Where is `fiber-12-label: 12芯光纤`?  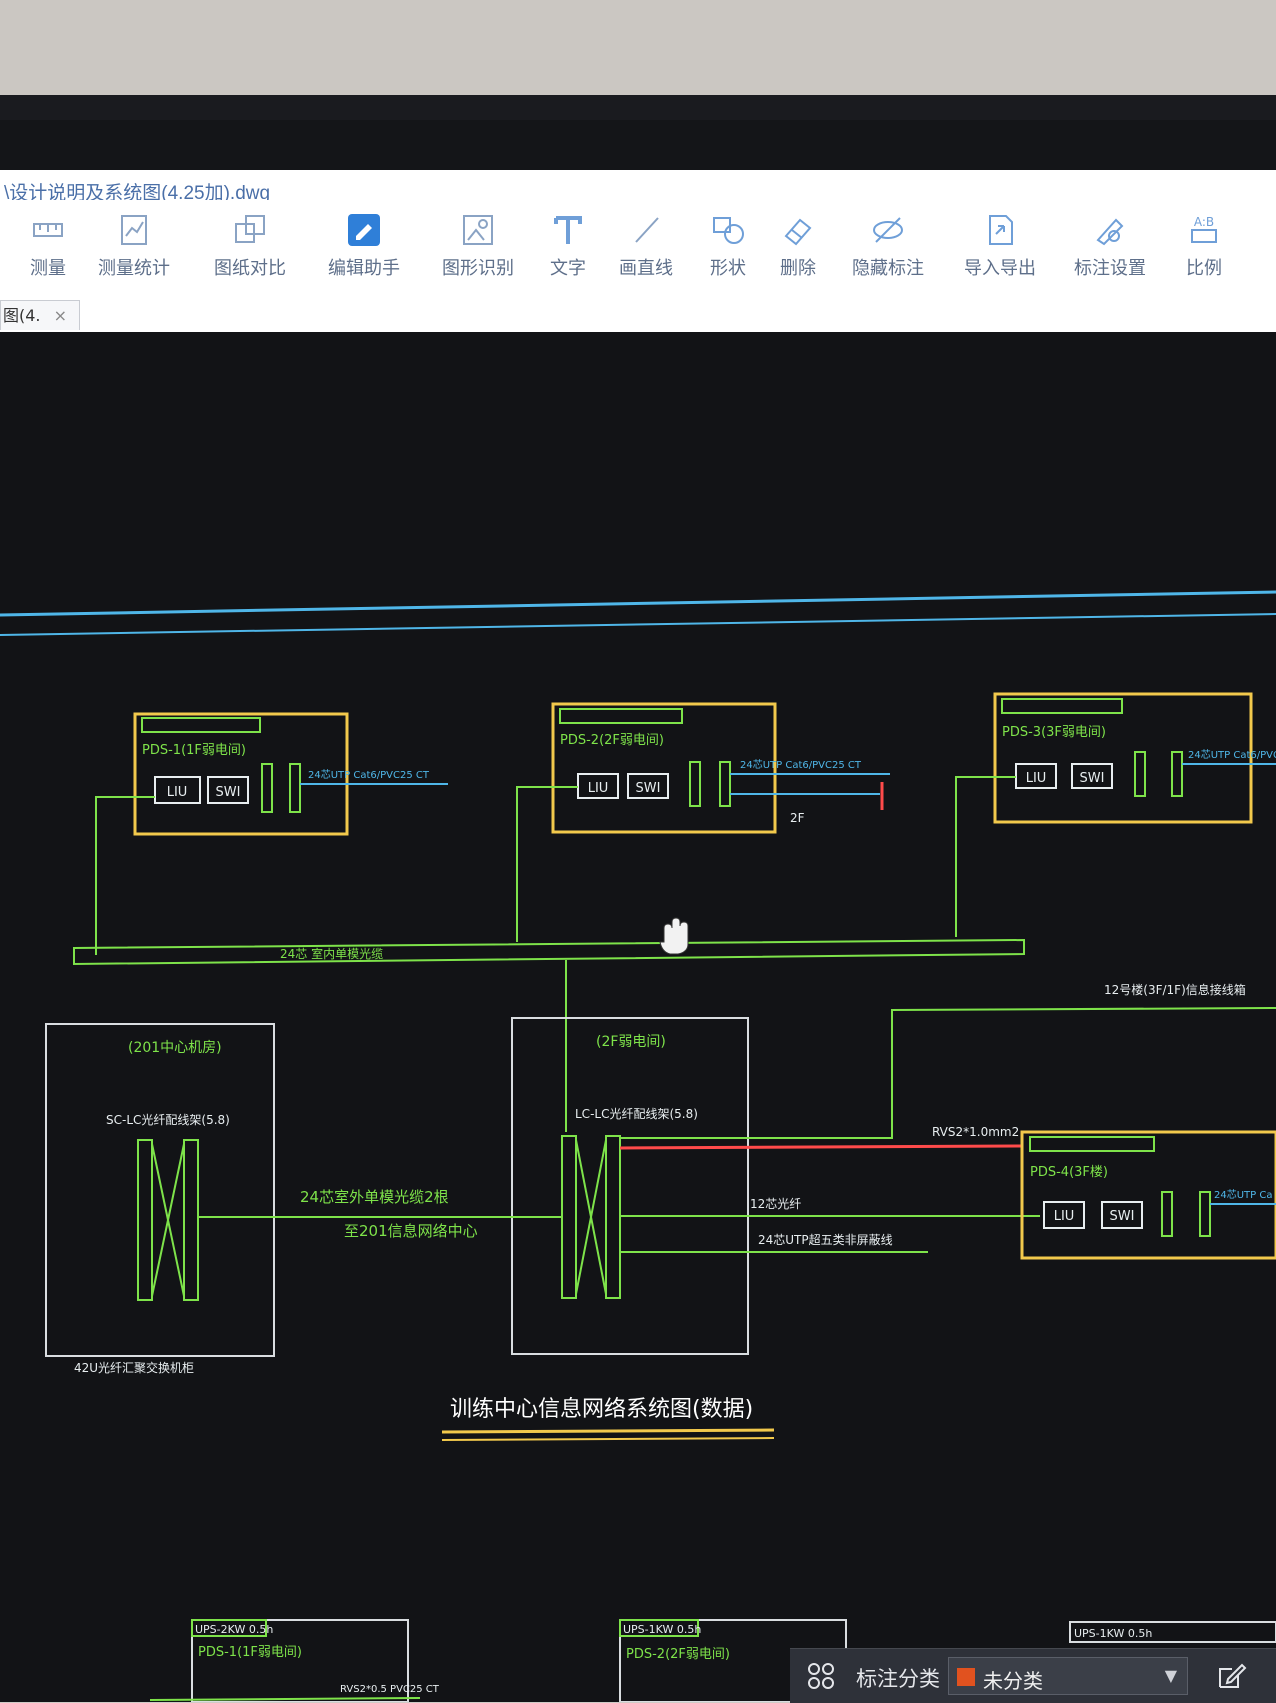
fiber-12-label: 12芯光纤 is located at coordinates (775, 1204).